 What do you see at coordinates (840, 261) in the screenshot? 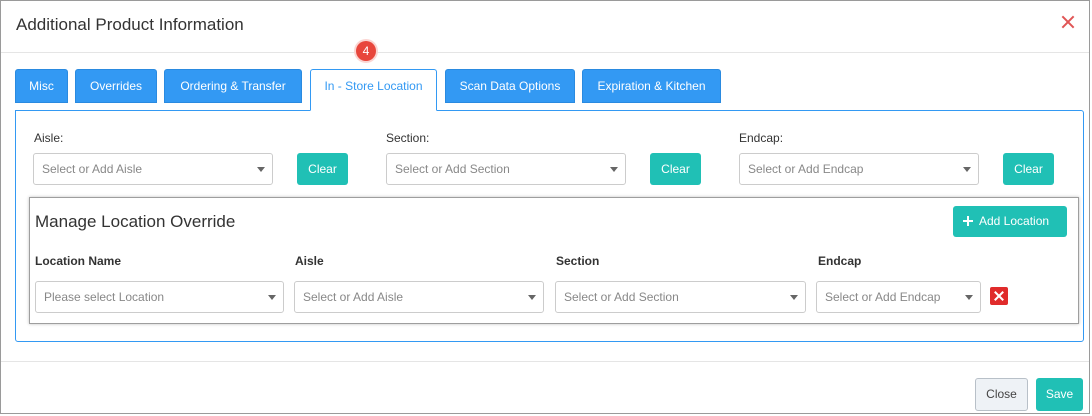
I see `column-header-endcap: Endcap` at bounding box center [840, 261].